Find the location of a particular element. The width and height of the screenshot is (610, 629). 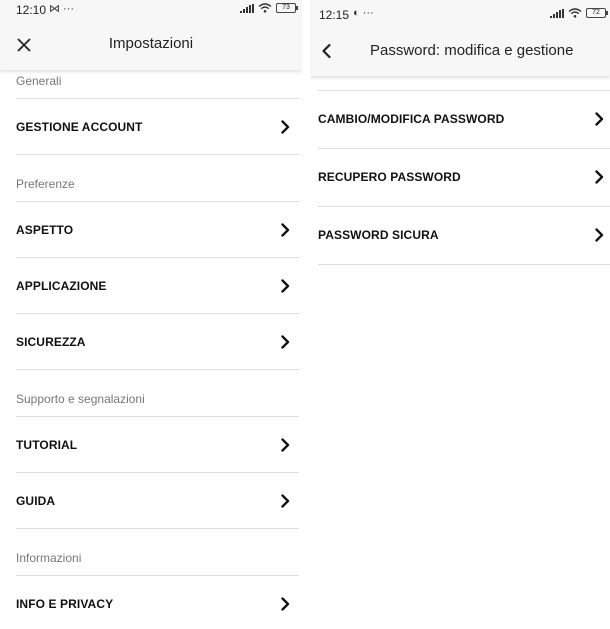

status-bar: 12:15 ◐ ··· 72 is located at coordinates (460, 12).